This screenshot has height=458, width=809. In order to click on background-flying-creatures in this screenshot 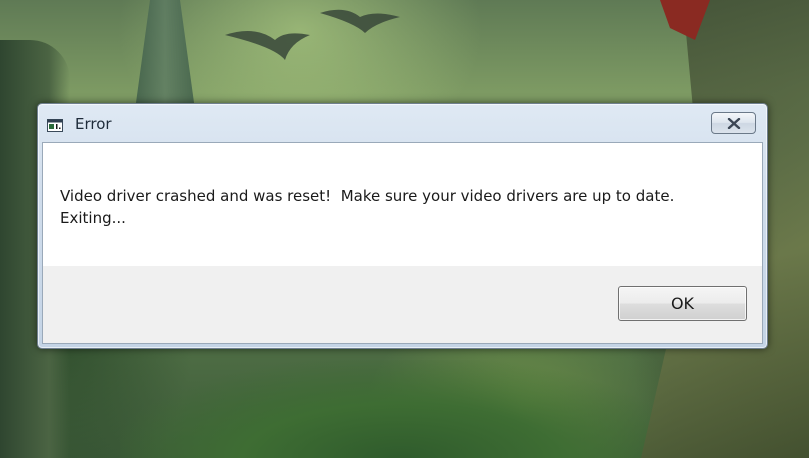, I will do `click(312, 34)`.